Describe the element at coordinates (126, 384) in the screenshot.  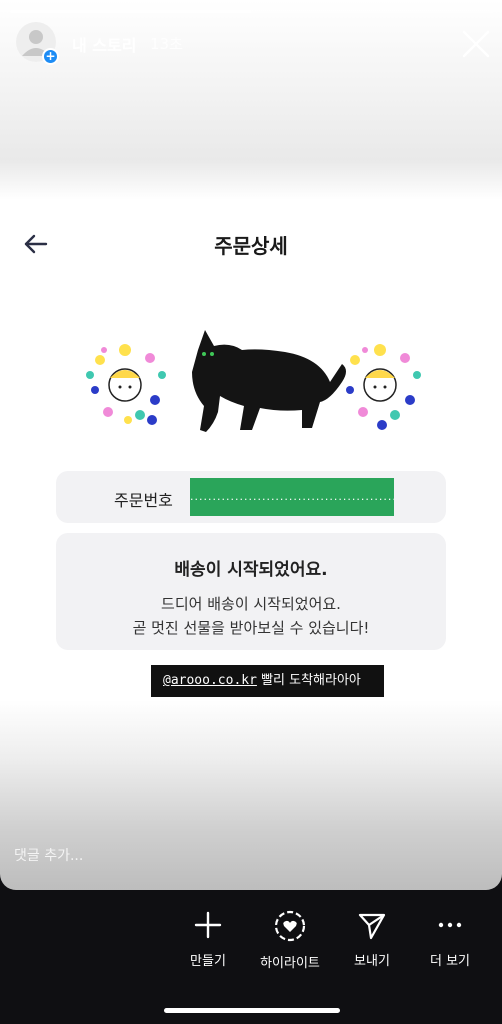
I see `flower-bouquet-left` at that location.